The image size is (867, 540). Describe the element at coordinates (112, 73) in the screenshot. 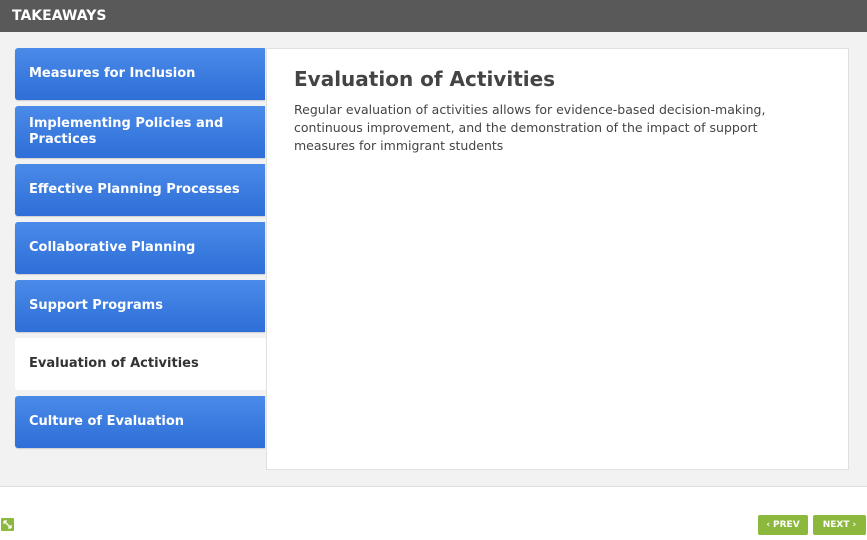

I see `tab-label: Measures for Inclusion` at that location.